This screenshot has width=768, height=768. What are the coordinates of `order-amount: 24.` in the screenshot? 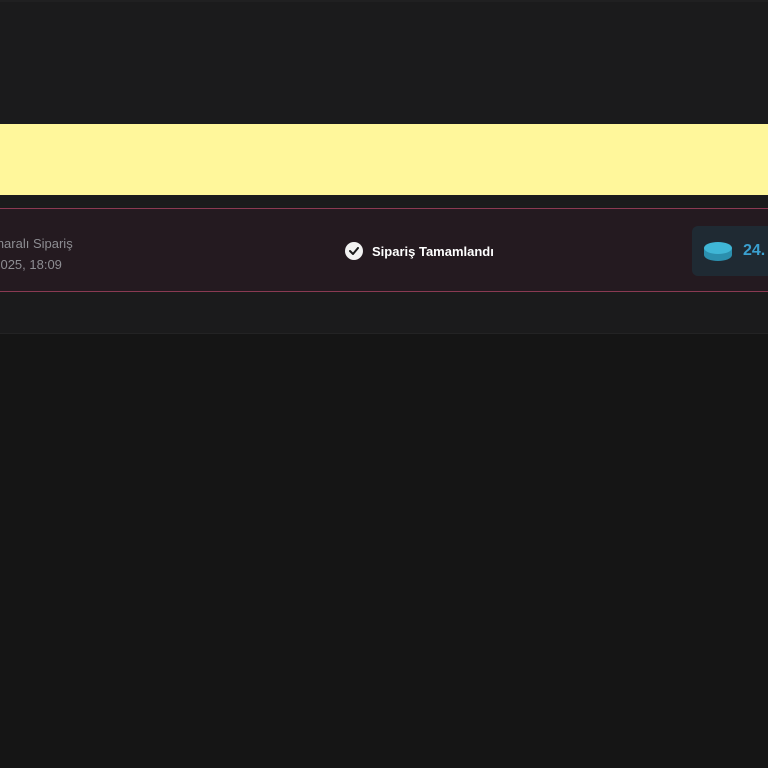 It's located at (730, 251).